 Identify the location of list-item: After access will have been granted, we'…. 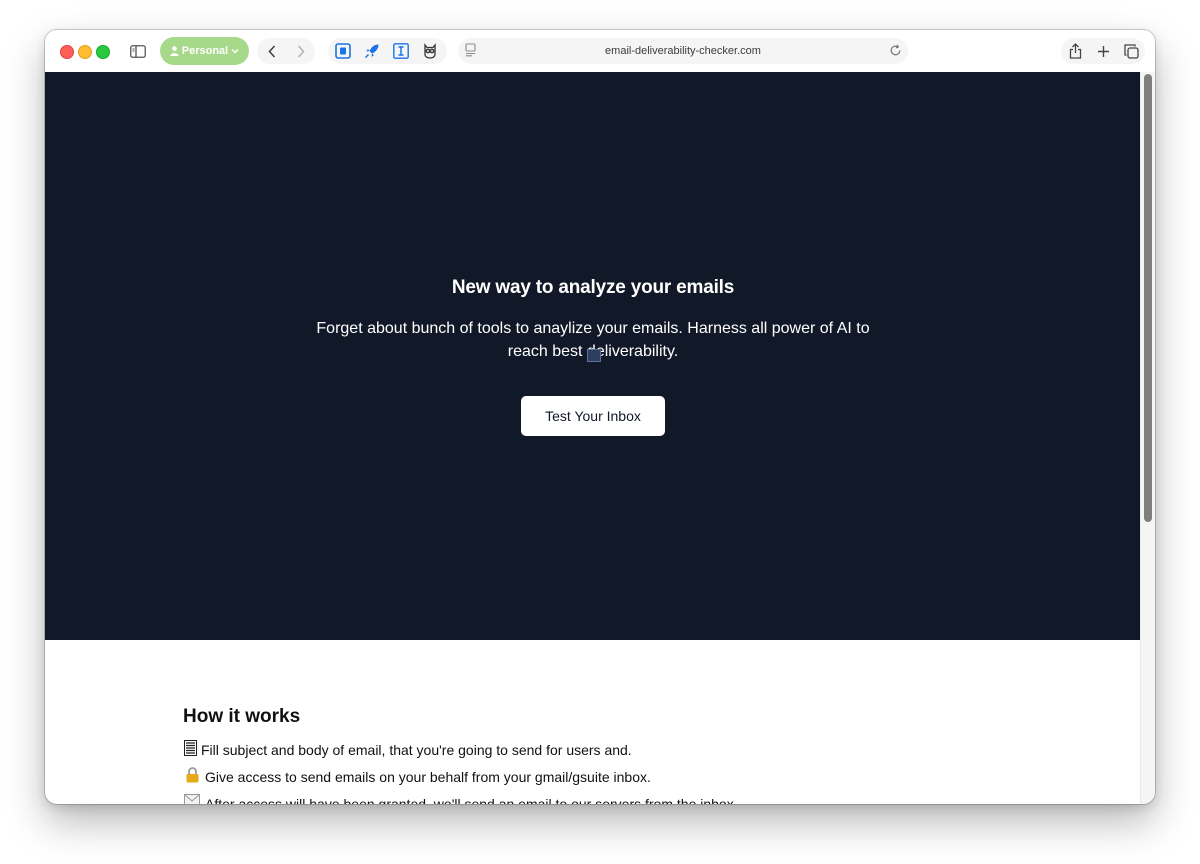
(633, 799).